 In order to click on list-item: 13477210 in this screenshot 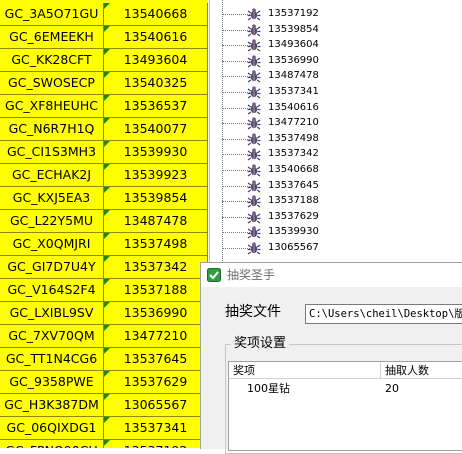, I will do `click(328, 123)`.